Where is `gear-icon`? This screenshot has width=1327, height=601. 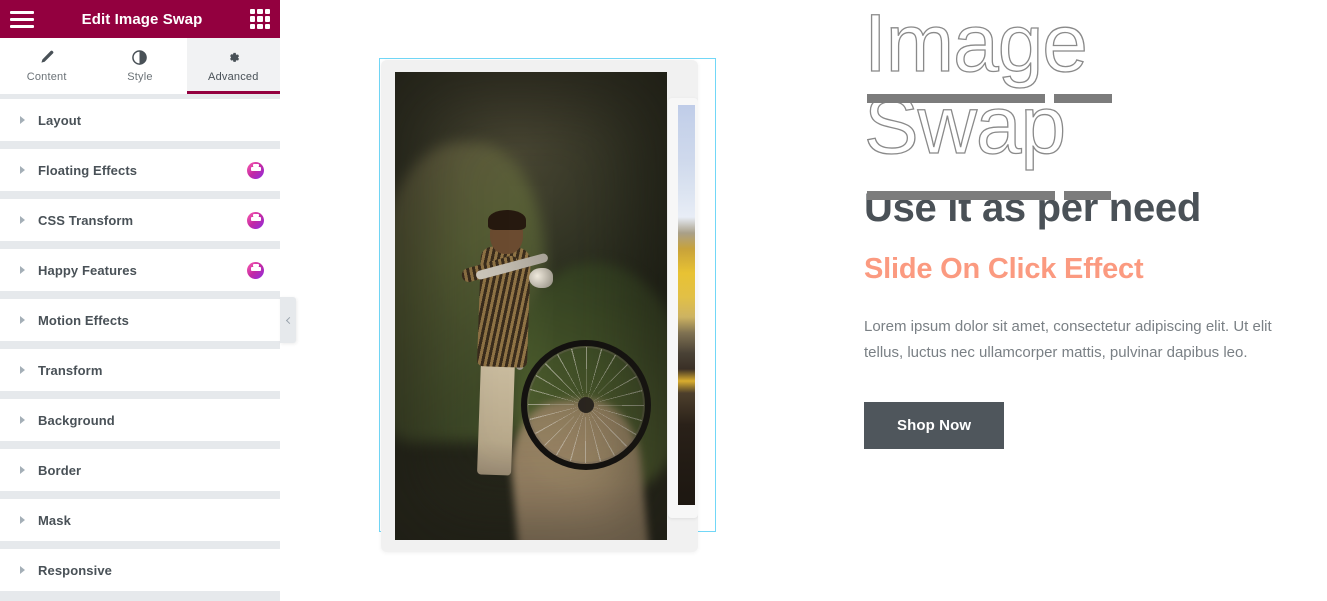 gear-icon is located at coordinates (233, 57).